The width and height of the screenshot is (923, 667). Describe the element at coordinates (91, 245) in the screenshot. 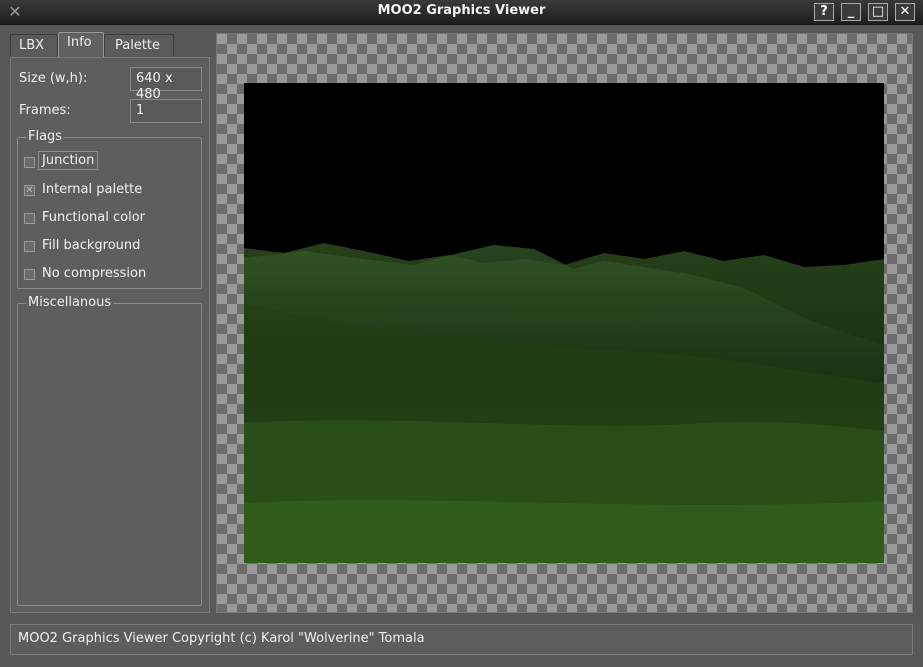

I see `fill-background-label: Fill background` at that location.